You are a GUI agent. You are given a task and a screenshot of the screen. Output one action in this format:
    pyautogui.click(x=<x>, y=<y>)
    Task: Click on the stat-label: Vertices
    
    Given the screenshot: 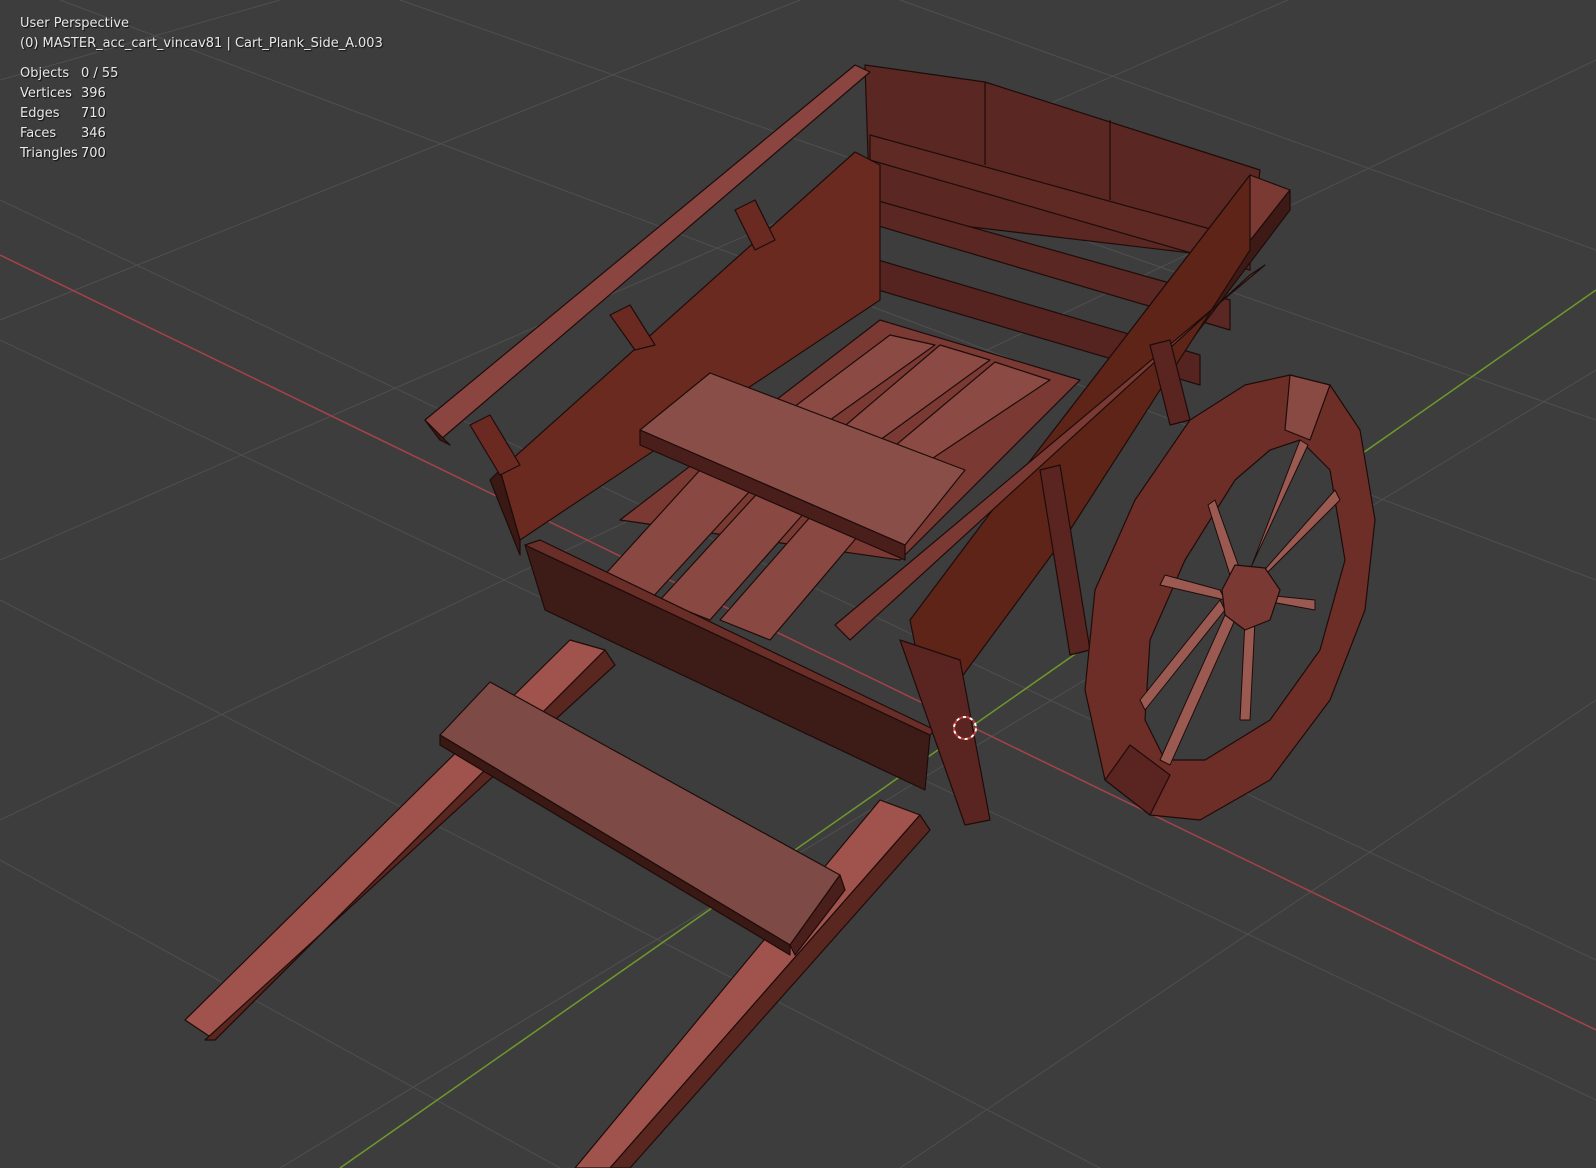 What is the action you would take?
    pyautogui.click(x=46, y=93)
    